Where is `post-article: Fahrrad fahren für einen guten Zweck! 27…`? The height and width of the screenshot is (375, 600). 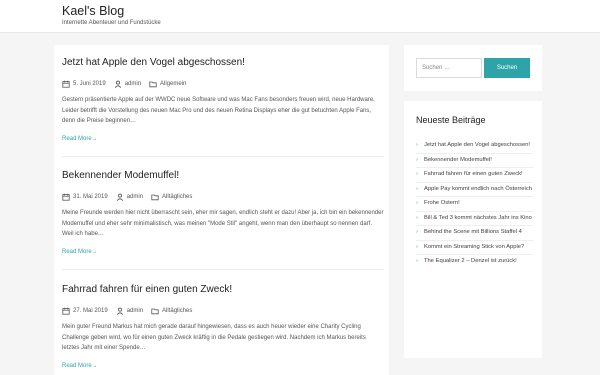
post-article: Fahrrad fahren für einen guten Zweck! 27… is located at coordinates (223, 326).